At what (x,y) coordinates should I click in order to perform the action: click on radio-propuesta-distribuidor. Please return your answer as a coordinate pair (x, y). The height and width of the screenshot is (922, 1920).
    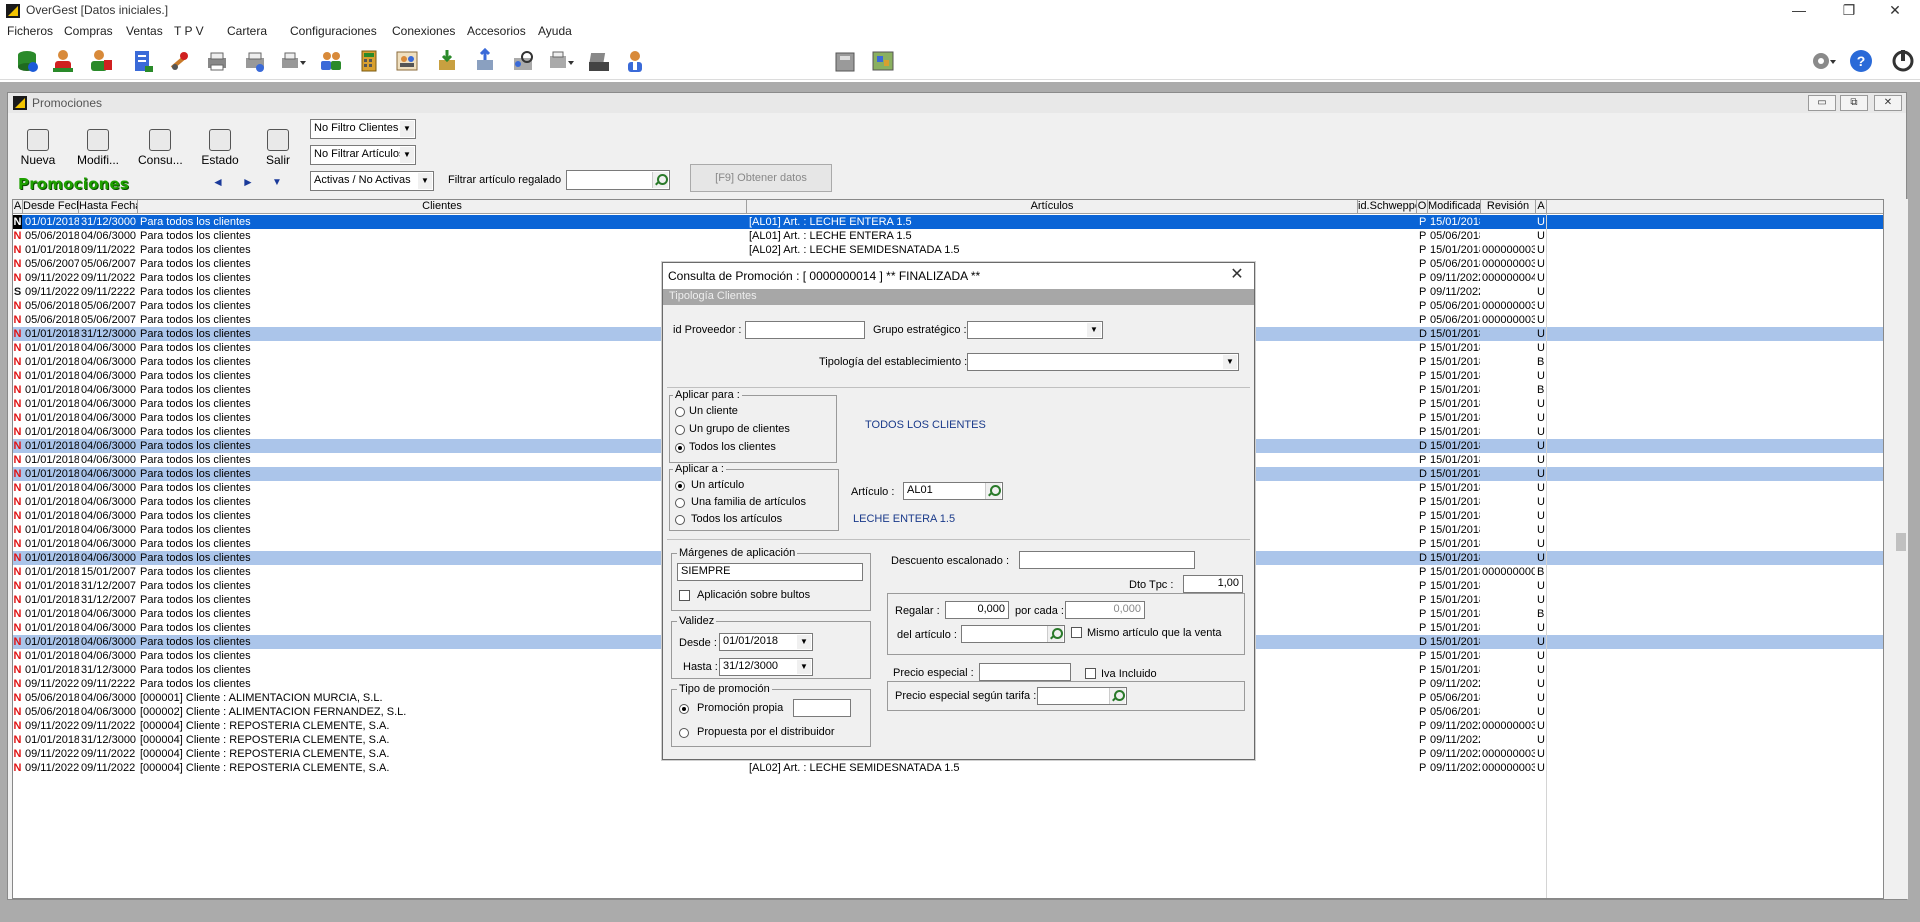
    Looking at the image, I should click on (684, 733).